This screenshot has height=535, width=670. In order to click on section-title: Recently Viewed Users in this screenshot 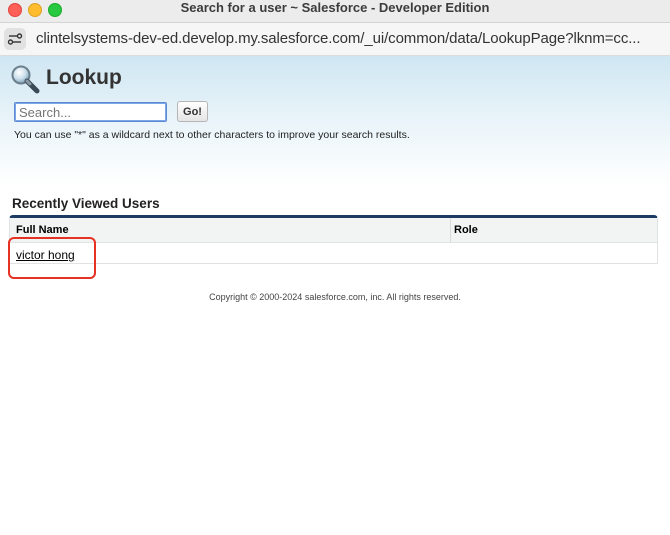, I will do `click(86, 203)`.